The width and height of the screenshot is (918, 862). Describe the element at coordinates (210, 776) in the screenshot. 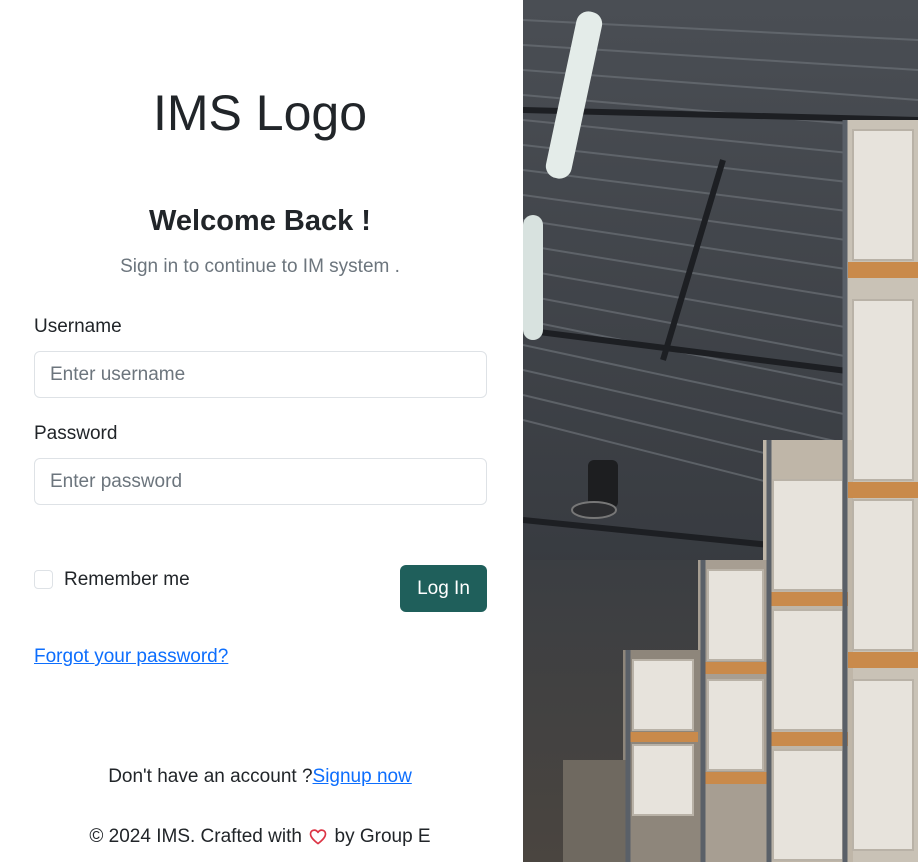

I see `signup-prompt-text: Don't have an account ?` at that location.